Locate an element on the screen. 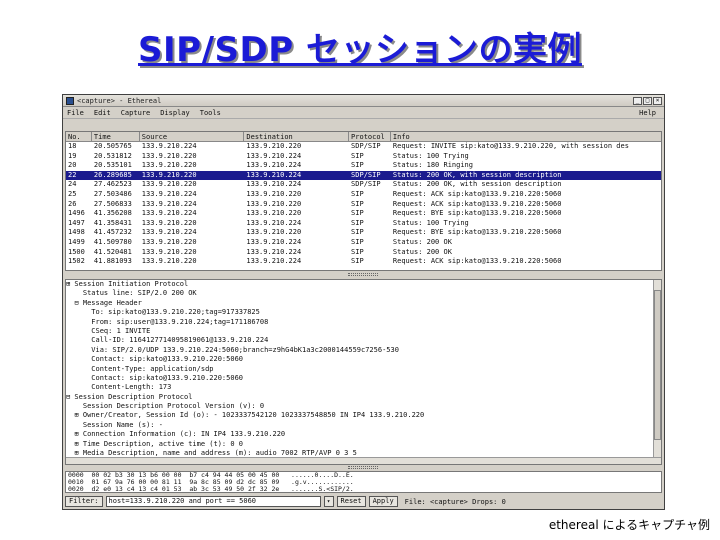  slide-title: SIP/SDP セッションの実例 is located at coordinates (360, 50).